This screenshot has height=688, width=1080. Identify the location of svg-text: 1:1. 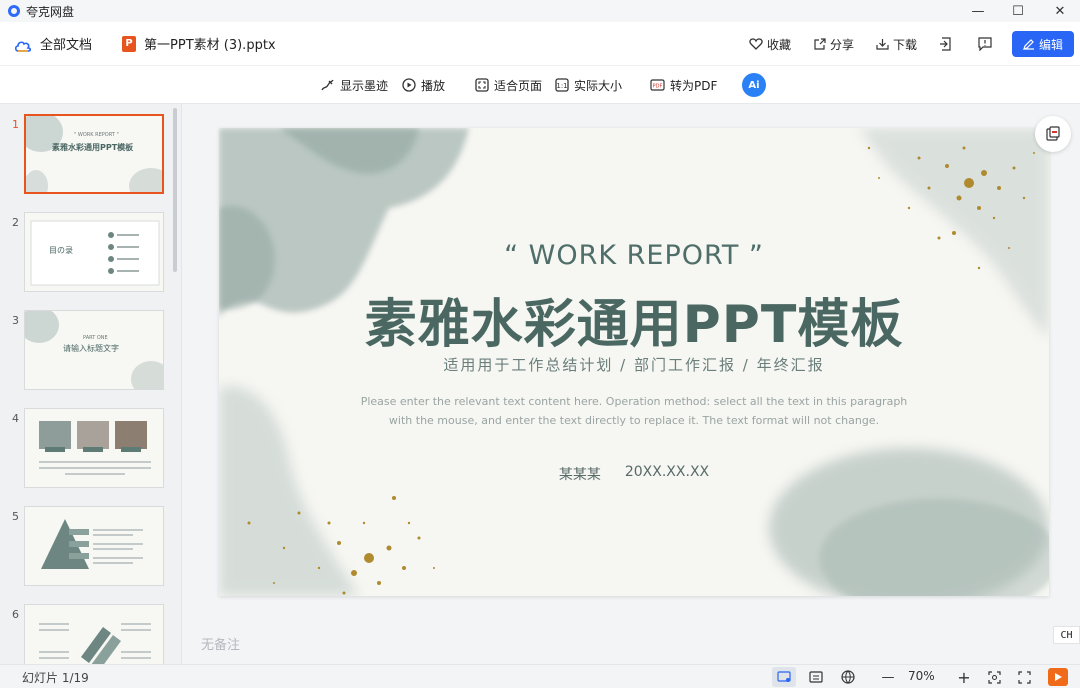
(561, 86).